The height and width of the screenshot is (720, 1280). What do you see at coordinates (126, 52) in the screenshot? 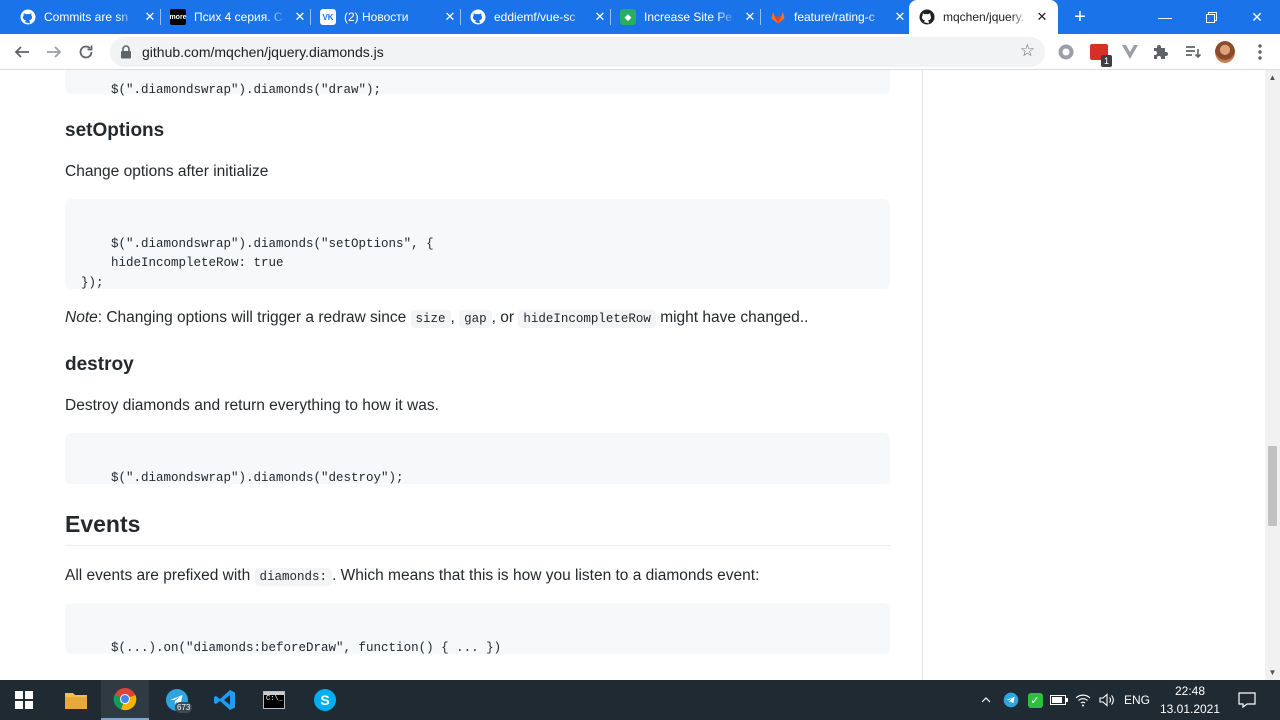
I see `lock-icon` at bounding box center [126, 52].